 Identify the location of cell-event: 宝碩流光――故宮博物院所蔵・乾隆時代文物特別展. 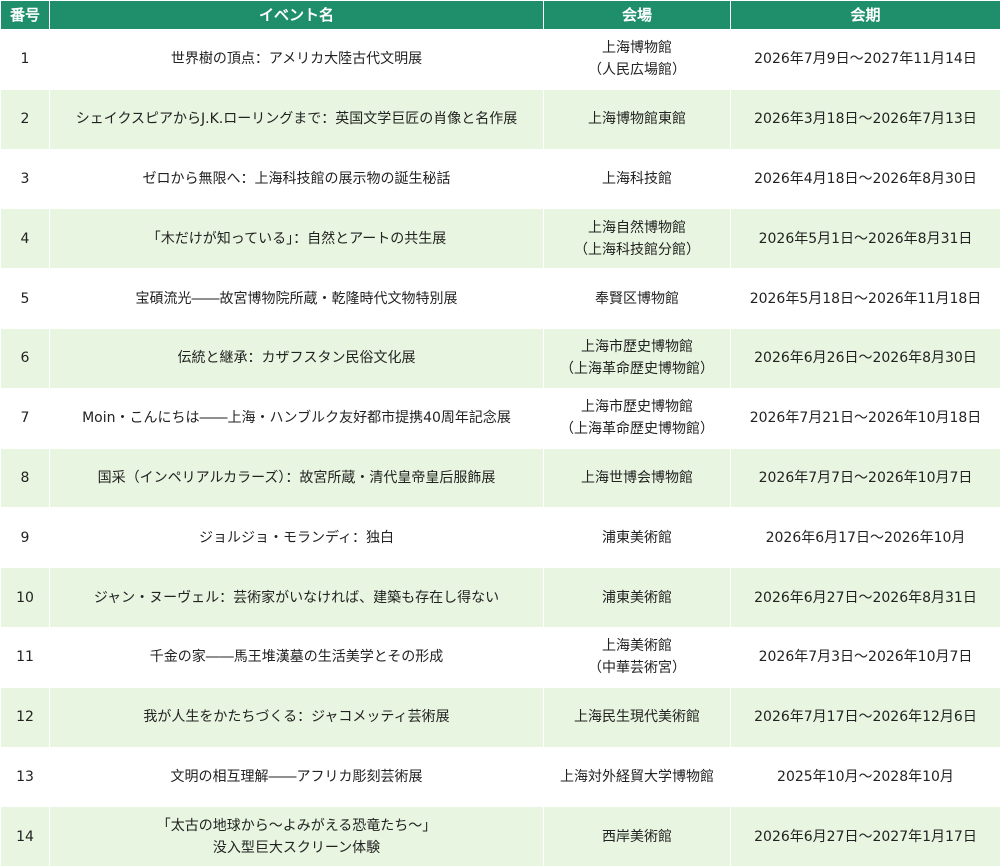
(297, 299).